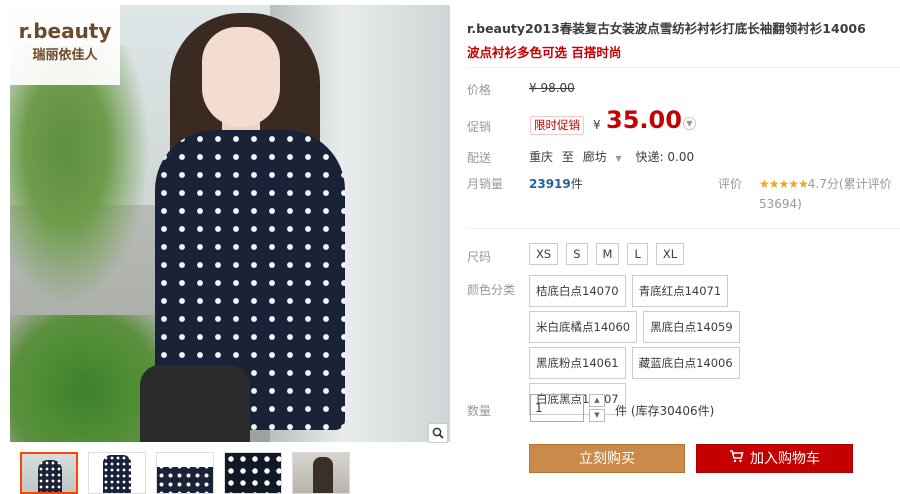  Describe the element at coordinates (479, 158) in the screenshot. I see `shipping-label: 配送` at that location.